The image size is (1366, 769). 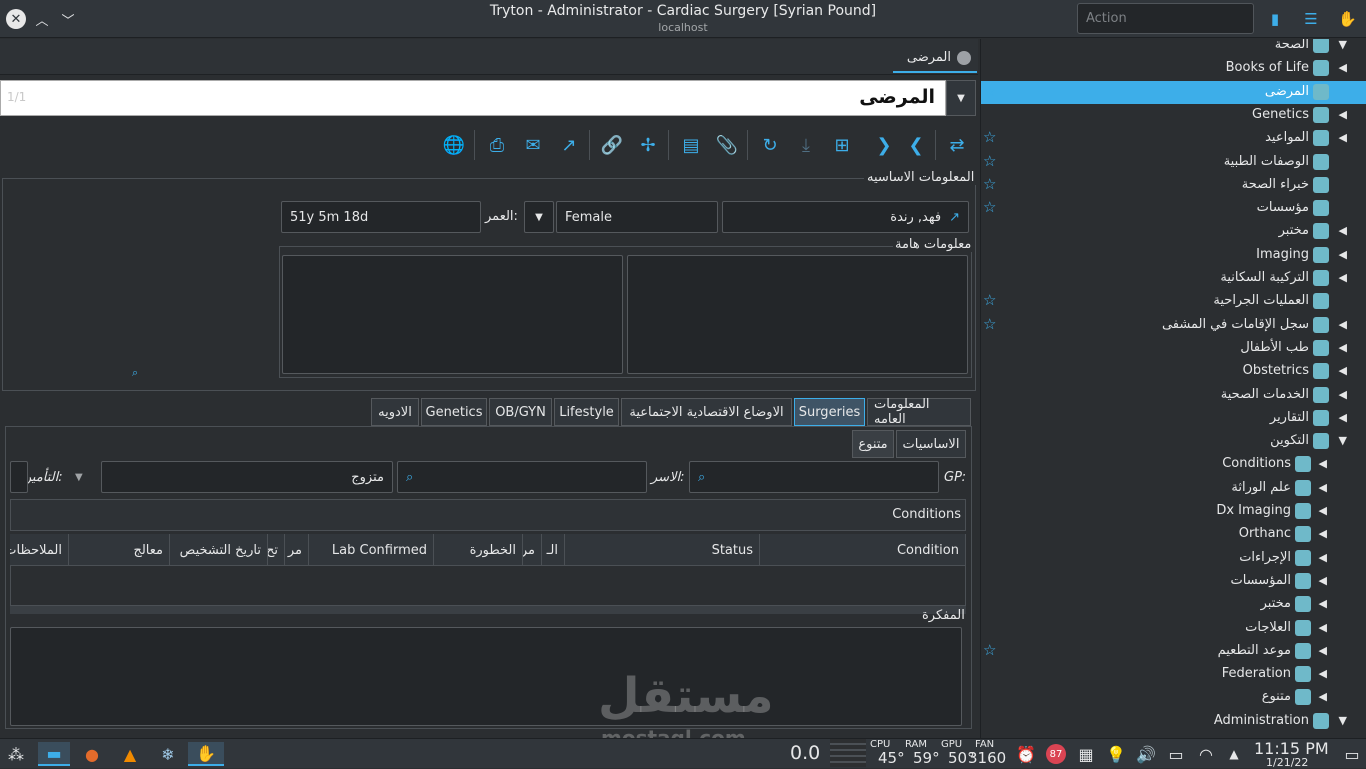 What do you see at coordinates (1311, 19) in the screenshot?
I see `menu-icon: ☰` at bounding box center [1311, 19].